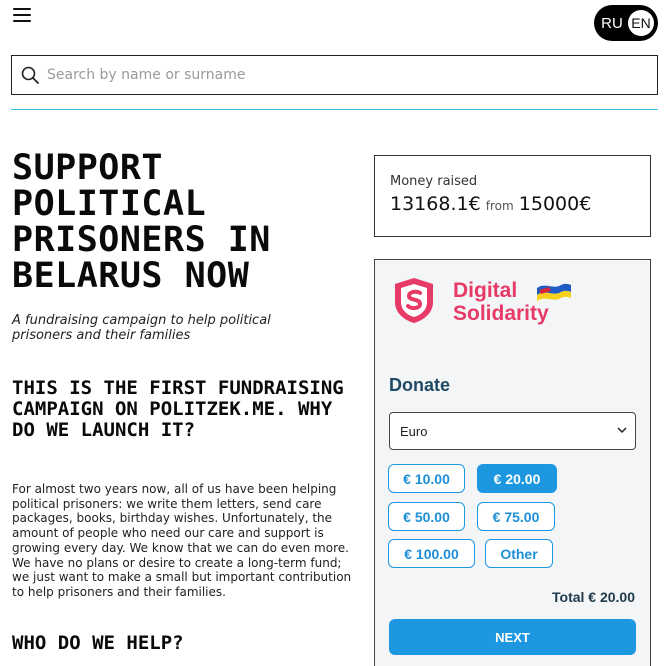  Describe the element at coordinates (612, 23) in the screenshot. I see `language-ru: RU` at that location.